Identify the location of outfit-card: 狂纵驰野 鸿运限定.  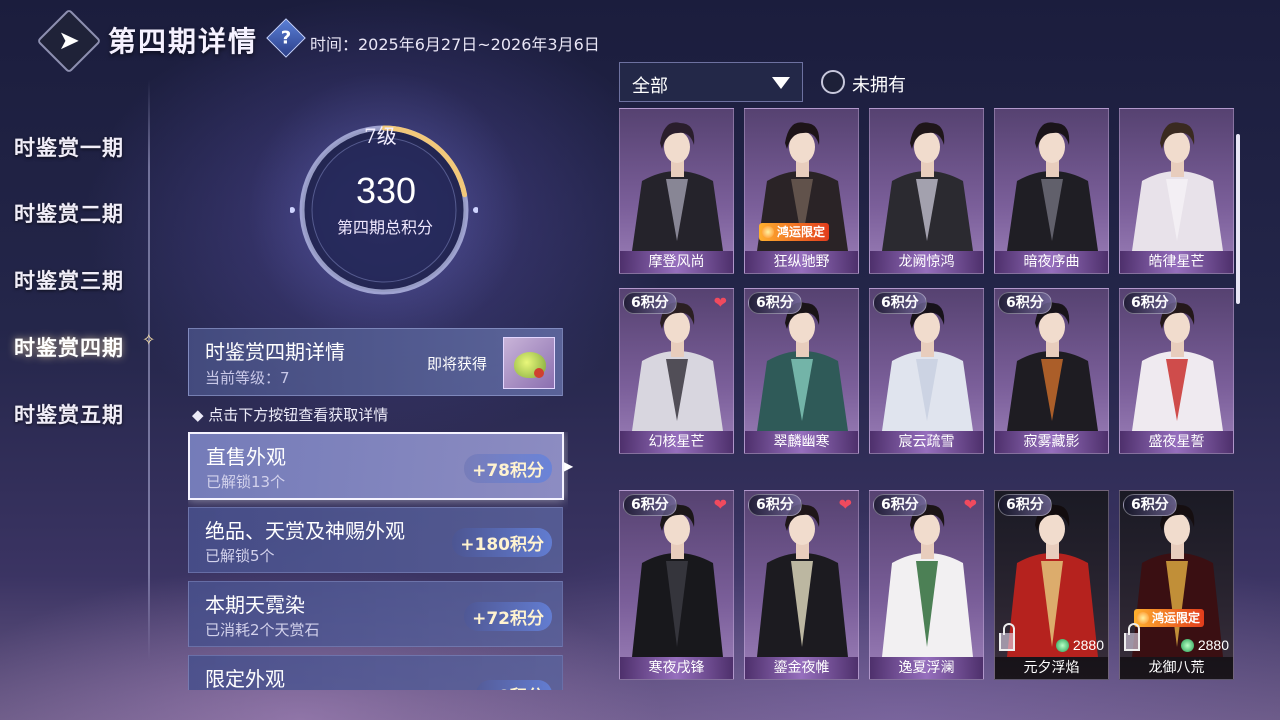
(801, 191).